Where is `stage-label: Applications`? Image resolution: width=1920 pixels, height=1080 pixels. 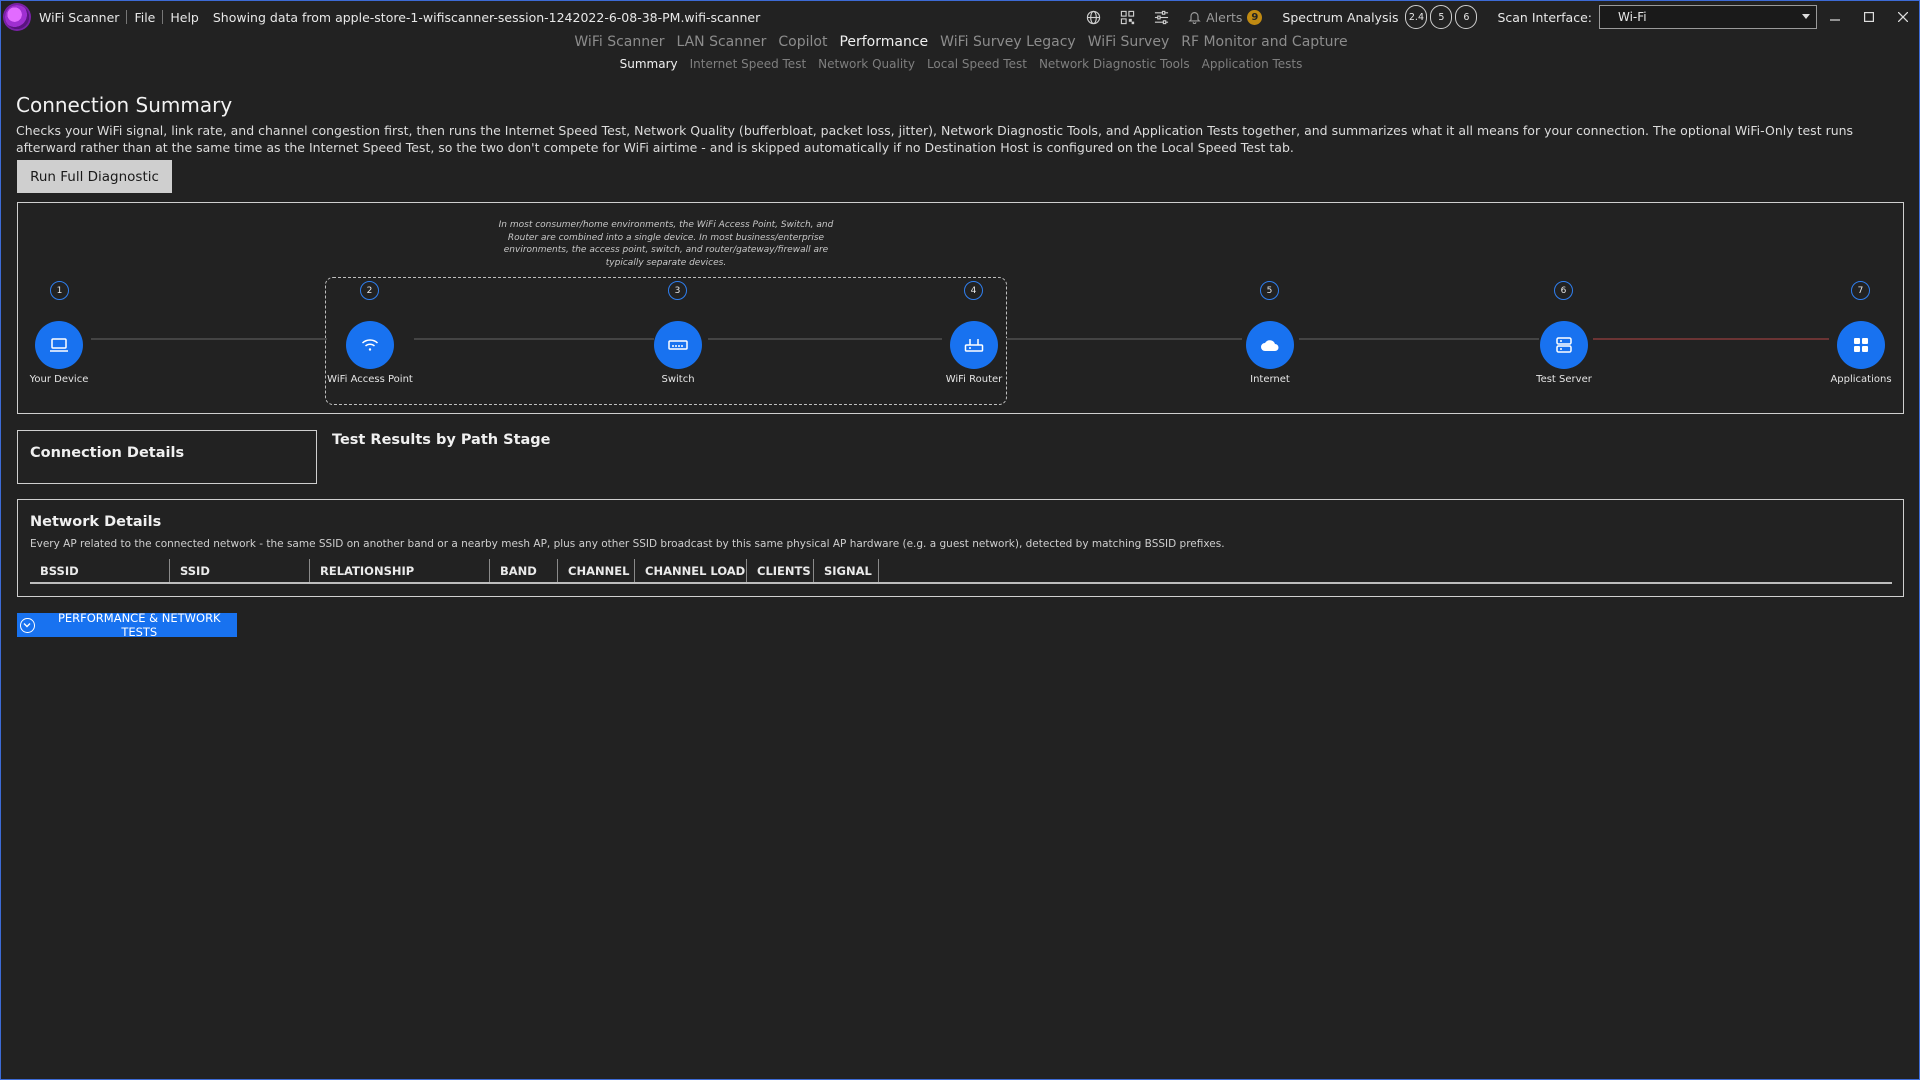 stage-label: Applications is located at coordinates (1861, 379).